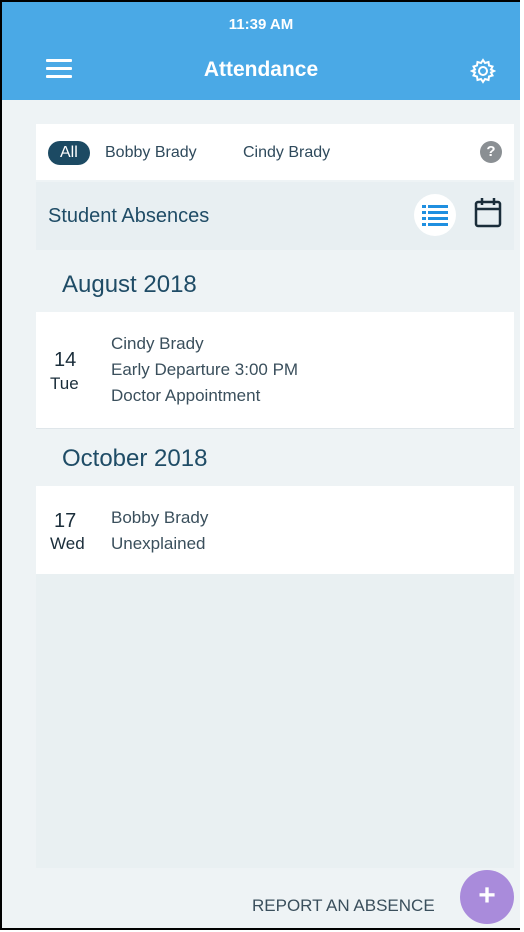  What do you see at coordinates (65, 521) in the screenshot?
I see `entry-day-number: 17` at bounding box center [65, 521].